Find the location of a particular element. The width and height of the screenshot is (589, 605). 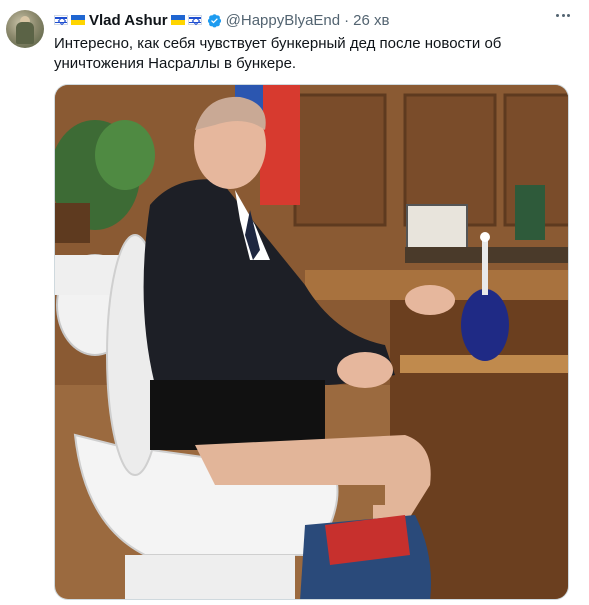

more-dots-icon is located at coordinates (563, 17).